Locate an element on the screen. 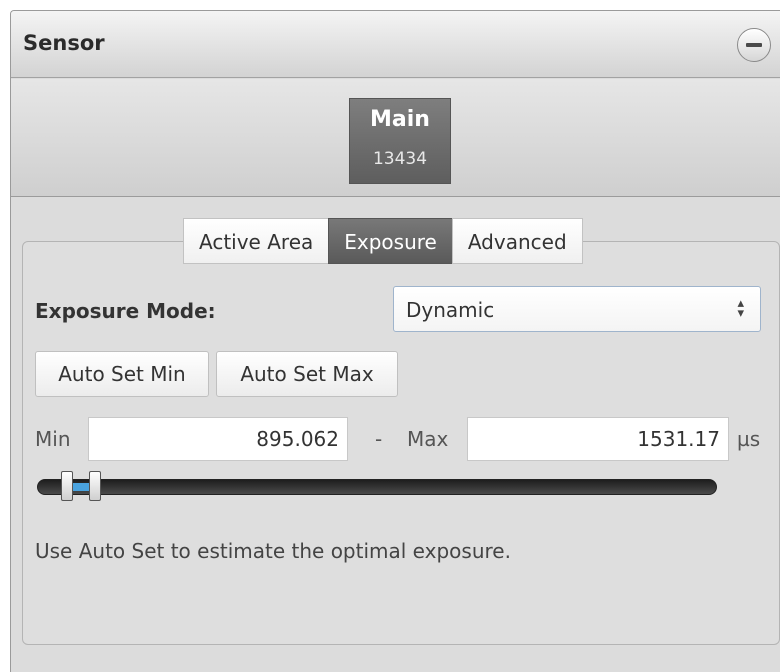 Image resolution: width=780 pixels, height=672 pixels. camera-tile-main: Main 13434 is located at coordinates (400, 141).